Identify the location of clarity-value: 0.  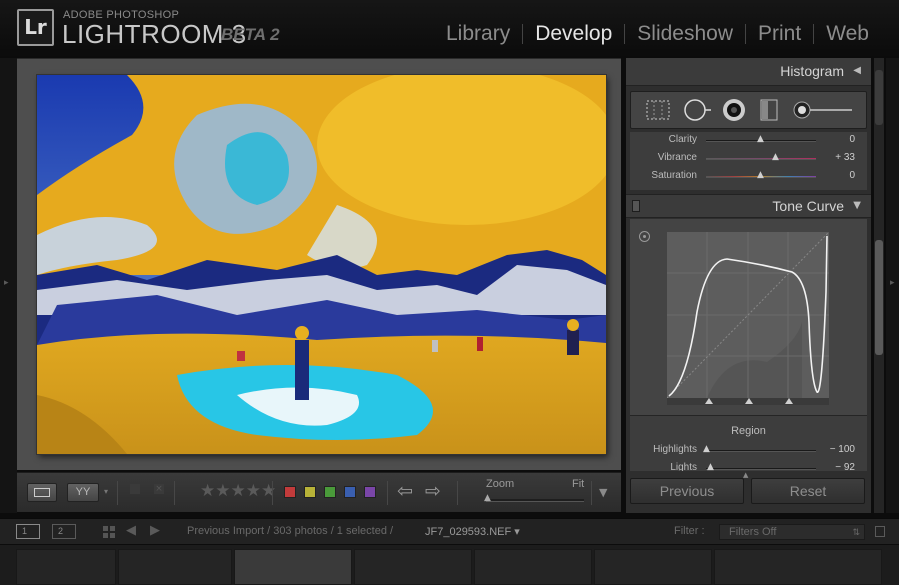
(852, 139).